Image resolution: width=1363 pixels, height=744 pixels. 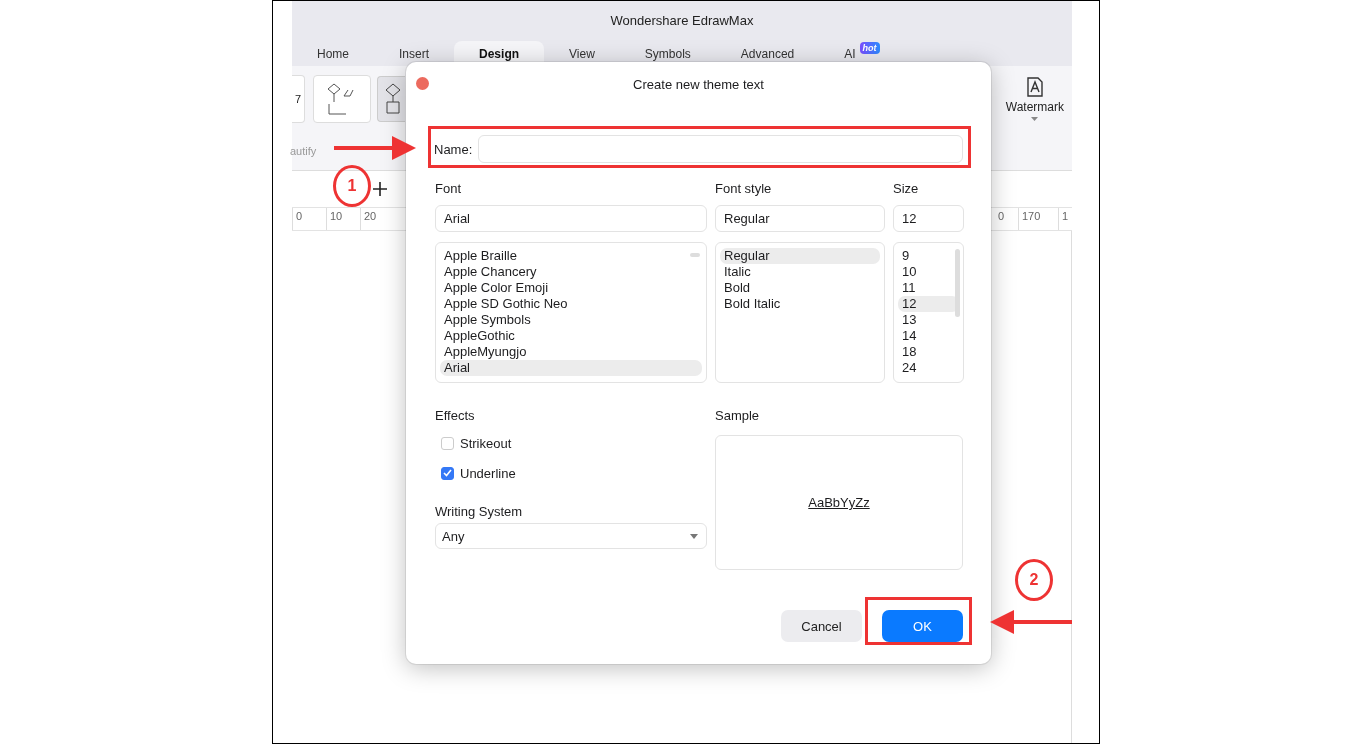 What do you see at coordinates (800, 218) in the screenshot?
I see `font-style-field: Regular` at bounding box center [800, 218].